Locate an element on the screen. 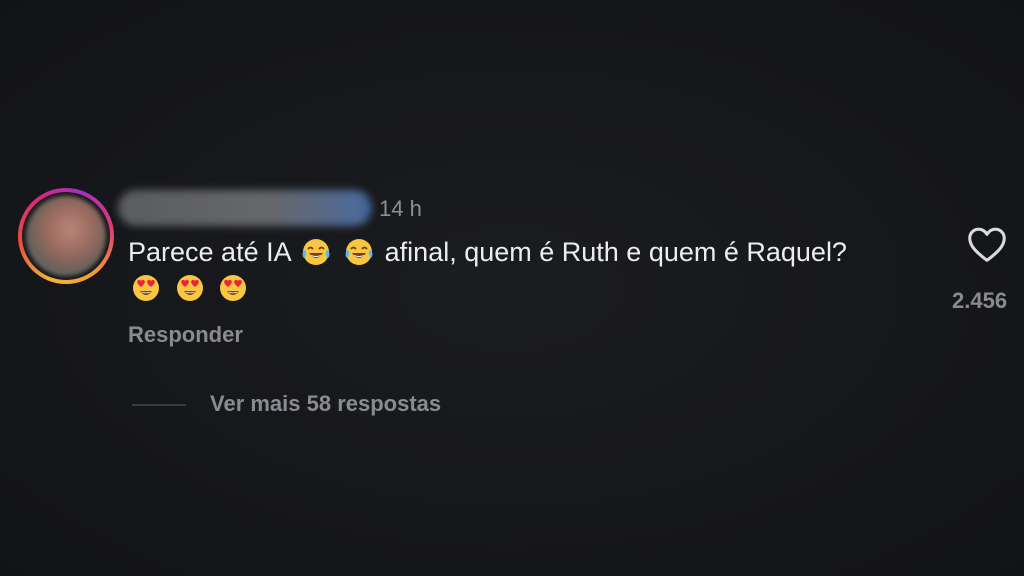  comment-text-part1: Parece até IA is located at coordinates (209, 252).